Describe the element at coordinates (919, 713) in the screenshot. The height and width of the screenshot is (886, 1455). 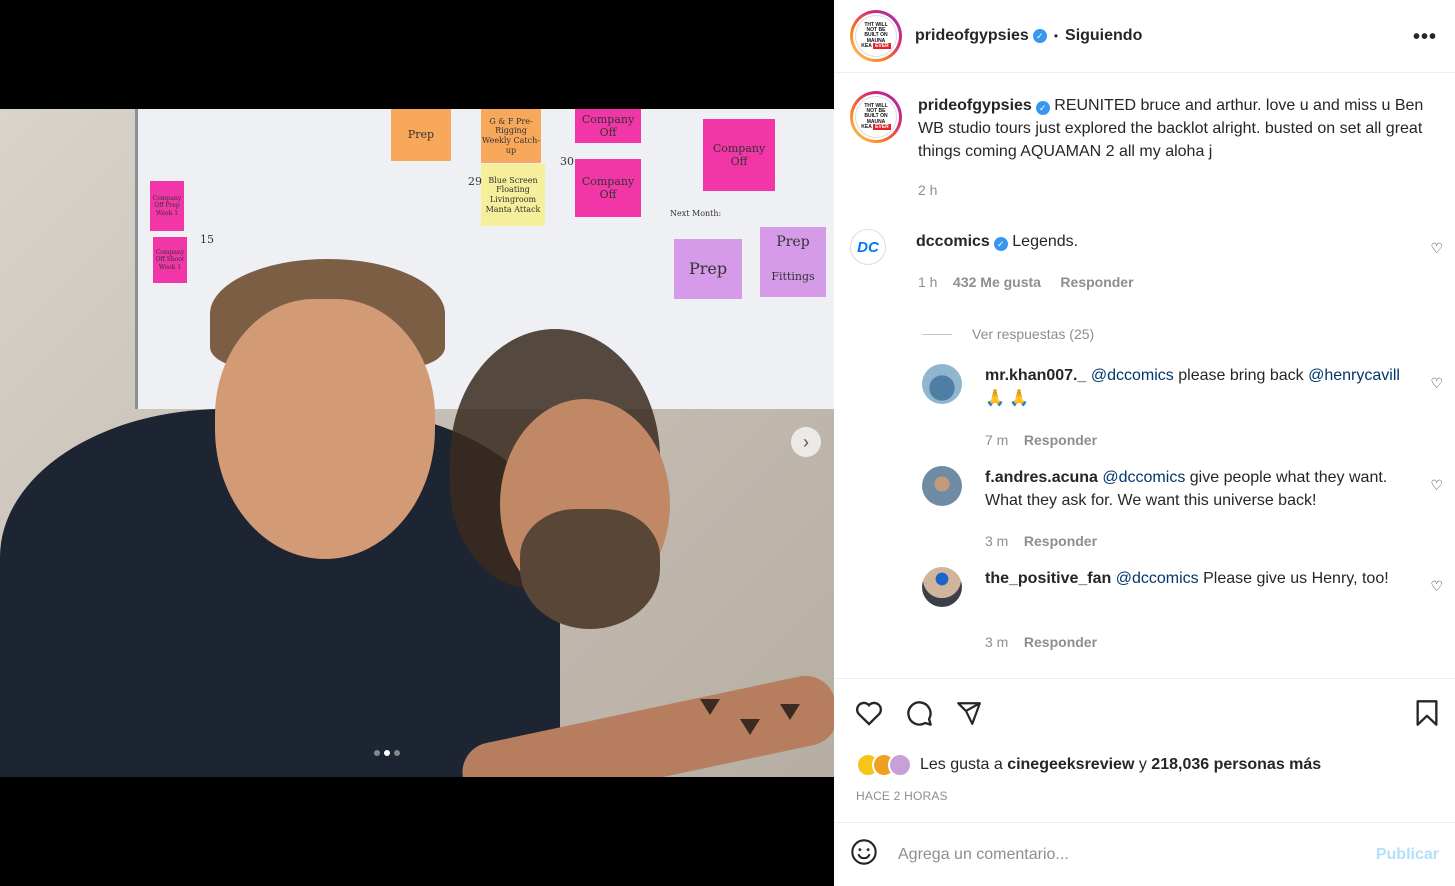
I see `comment-icon` at that location.